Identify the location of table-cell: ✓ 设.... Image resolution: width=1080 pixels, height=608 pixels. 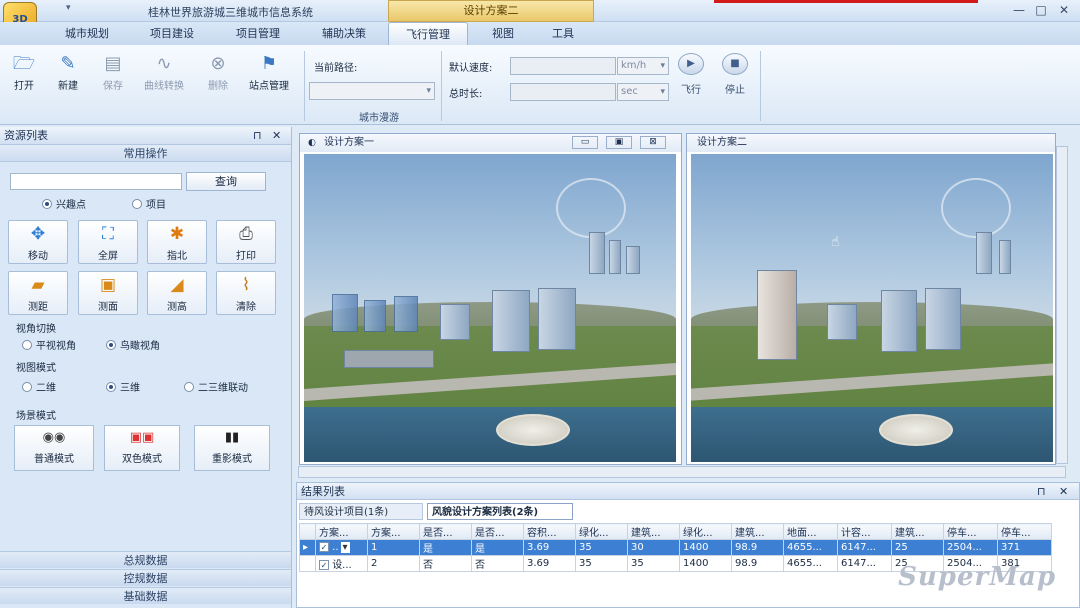
(341, 563).